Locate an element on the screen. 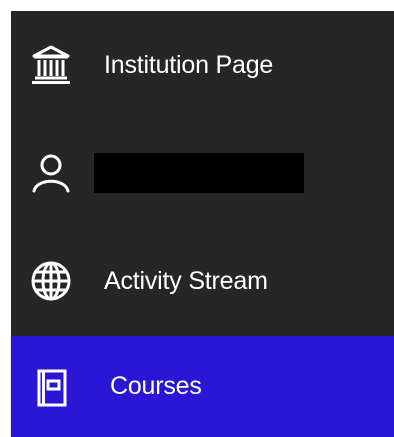 This screenshot has height=437, width=394. institution-icon is located at coordinates (51, 65).